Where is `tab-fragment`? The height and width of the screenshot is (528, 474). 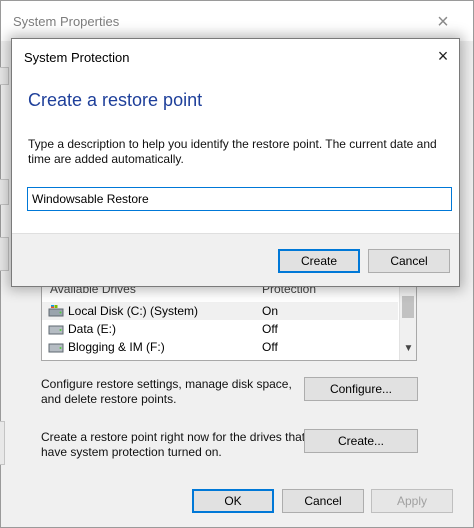
tab-fragment is located at coordinates (4, 76).